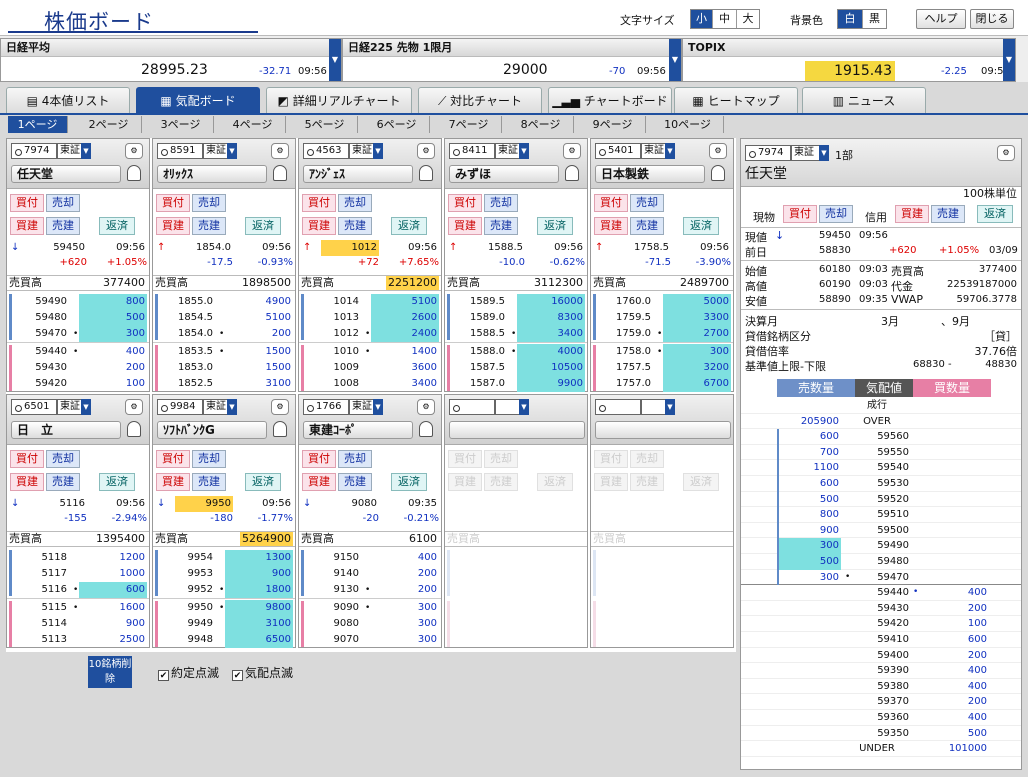 Image resolution: width=1028 pixels, height=777 pixels. I want to click on stock-name-button: 日本製鉄, so click(650, 174).